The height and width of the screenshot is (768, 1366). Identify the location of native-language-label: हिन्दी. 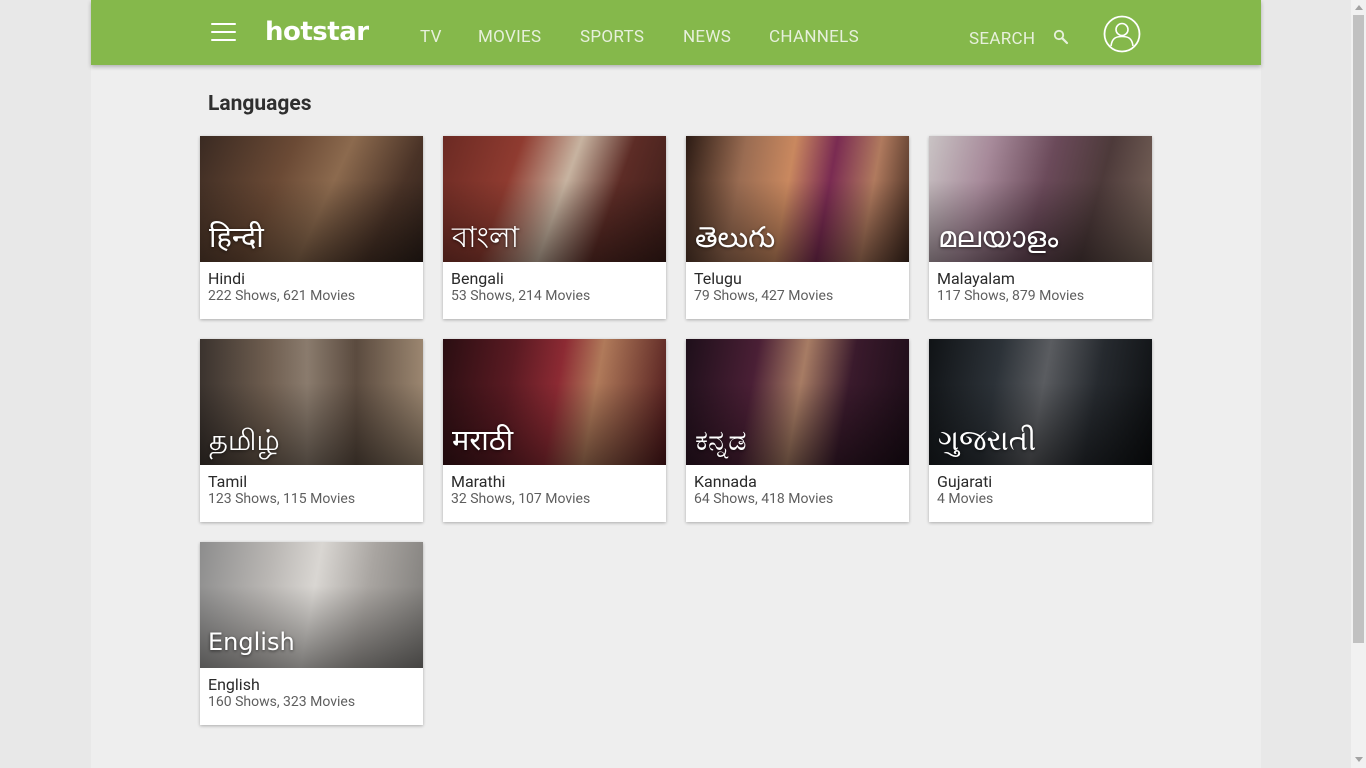
(236, 237).